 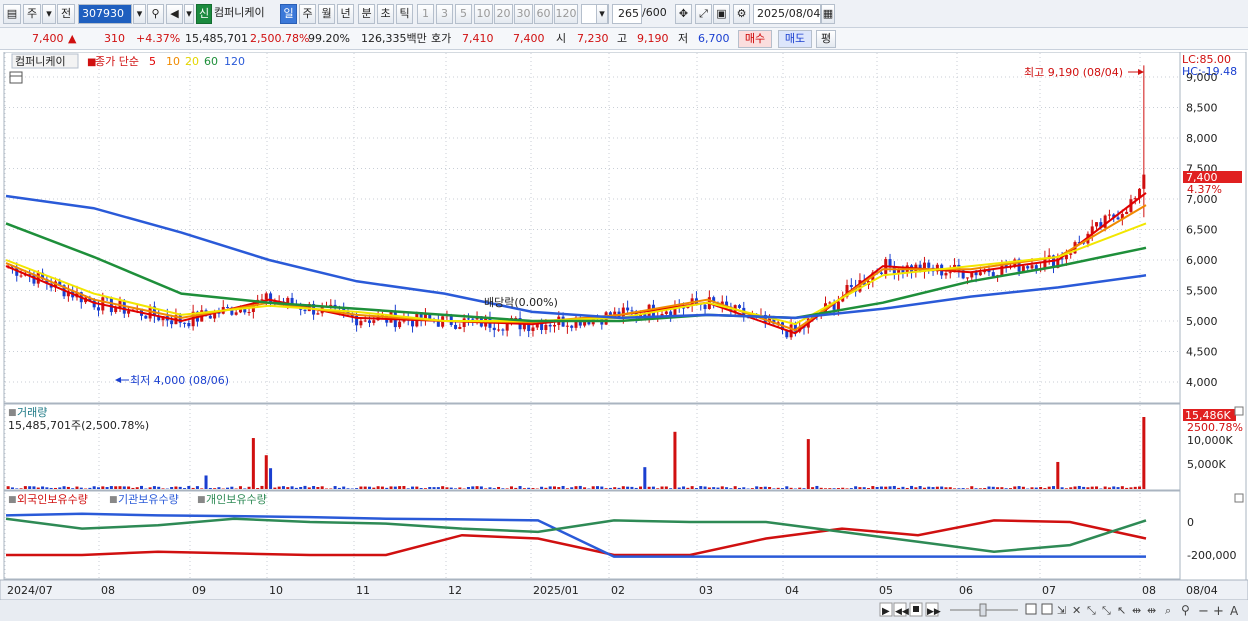 I want to click on buy-button: 매수, so click(x=755, y=39).